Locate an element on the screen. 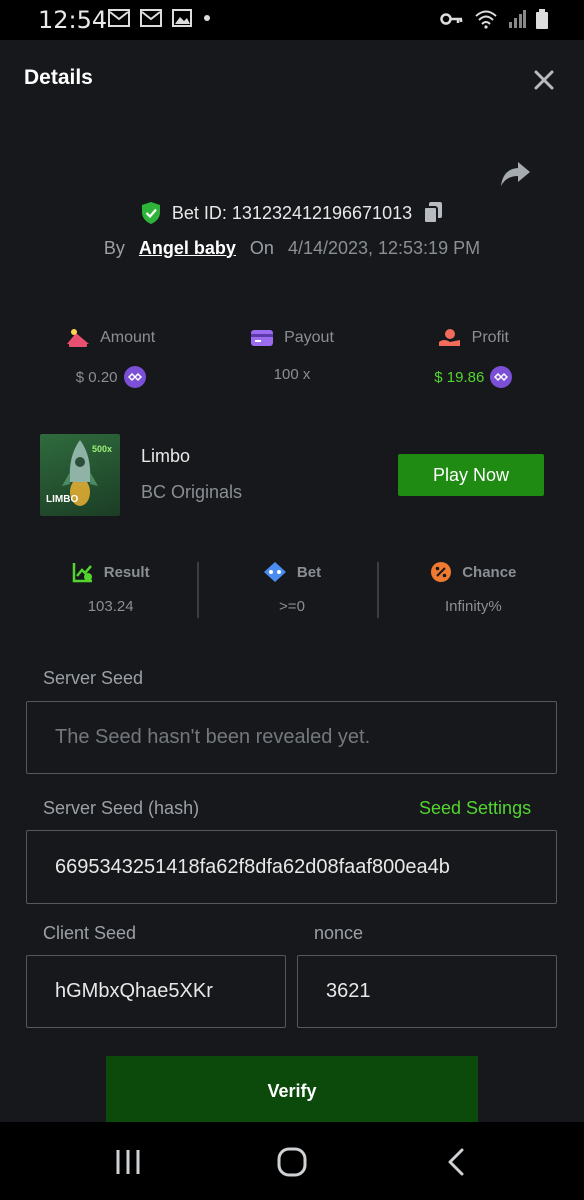 The image size is (584, 1200). status-time: 12:54 is located at coordinates (73, 20).